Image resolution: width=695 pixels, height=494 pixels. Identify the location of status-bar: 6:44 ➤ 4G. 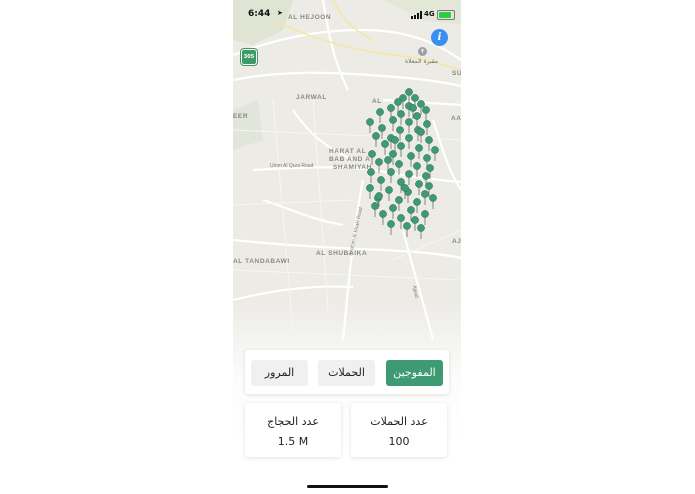
(347, 14).